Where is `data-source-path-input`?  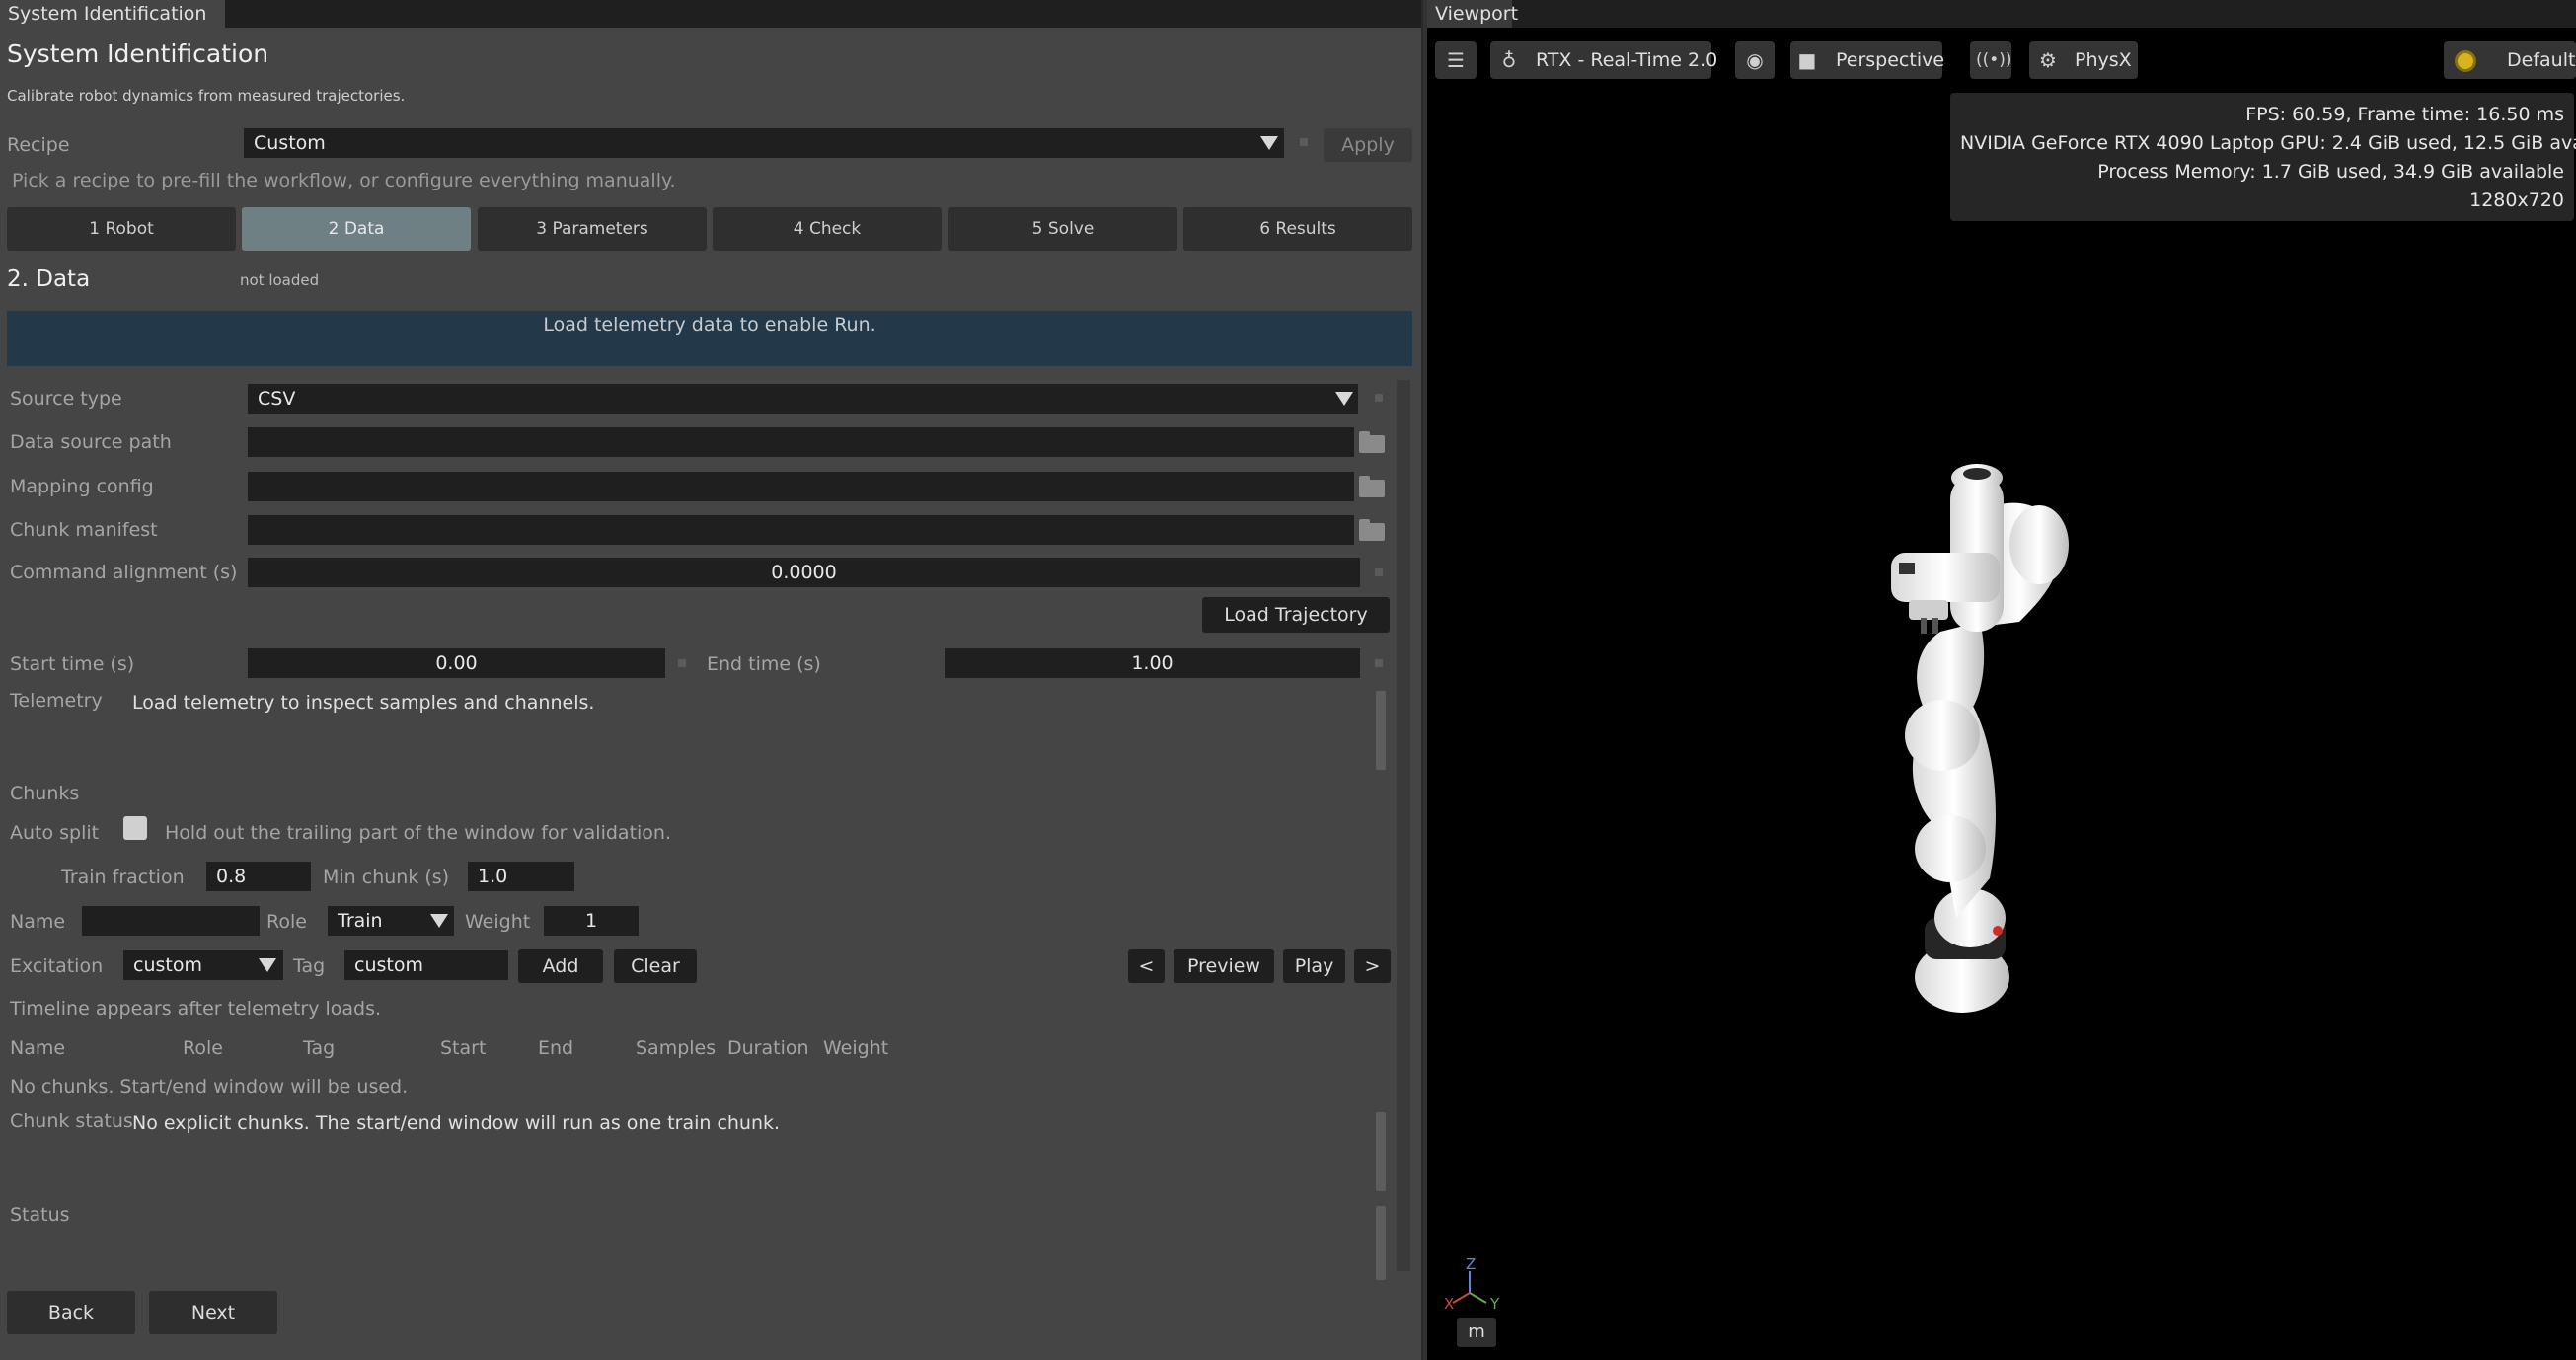 data-source-path-input is located at coordinates (801, 442).